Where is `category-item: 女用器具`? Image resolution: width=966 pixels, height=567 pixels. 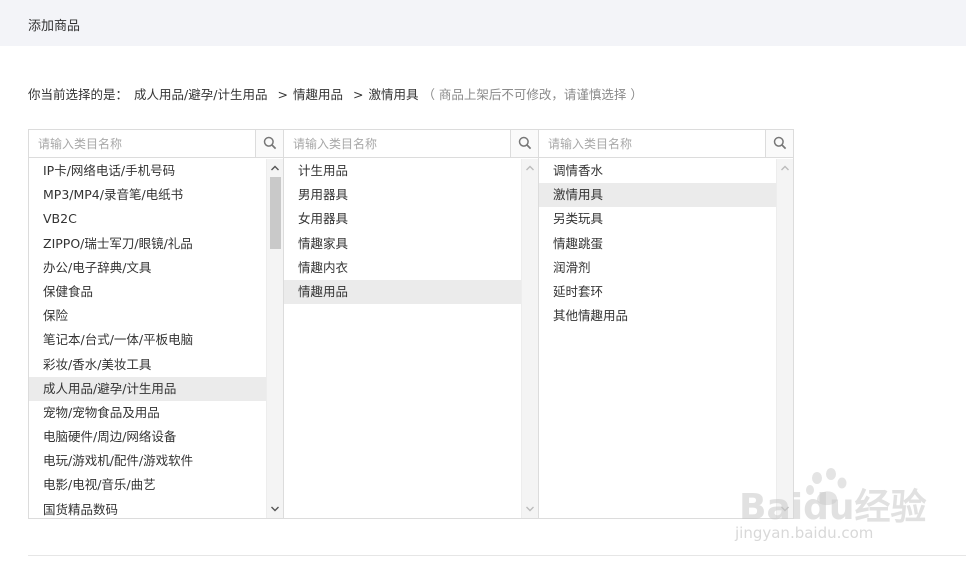 category-item: 女用器具 is located at coordinates (403, 219).